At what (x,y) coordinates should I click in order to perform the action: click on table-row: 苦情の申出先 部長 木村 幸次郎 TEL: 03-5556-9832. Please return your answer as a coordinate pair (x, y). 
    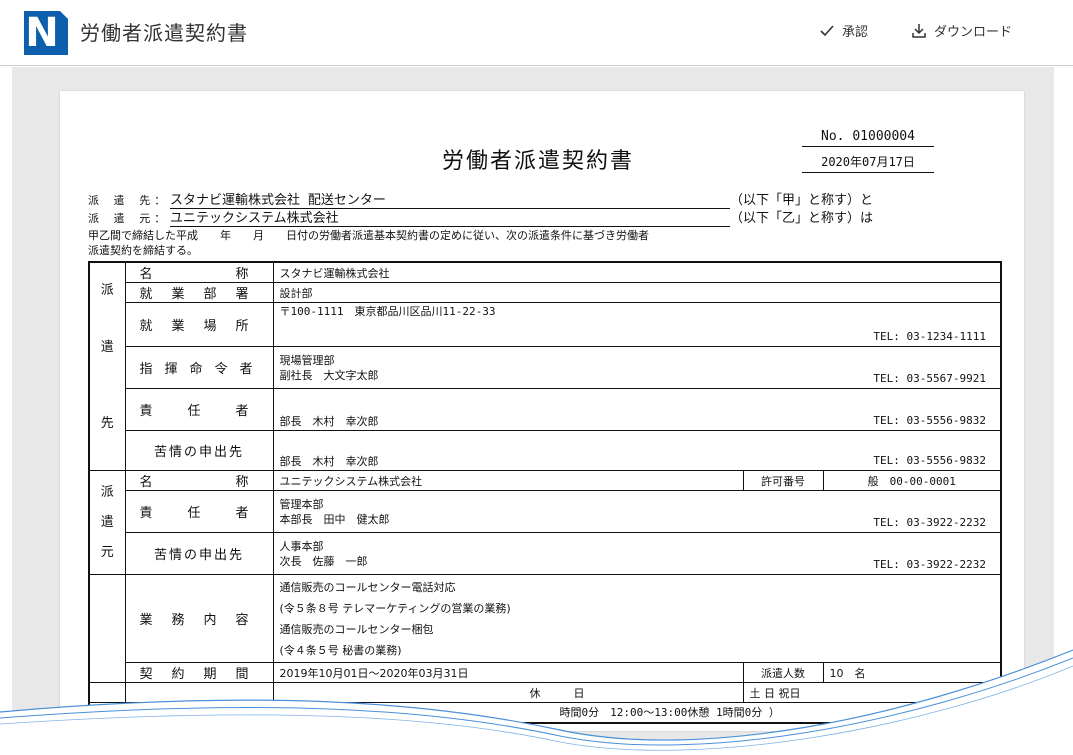
    Looking at the image, I should click on (545, 450).